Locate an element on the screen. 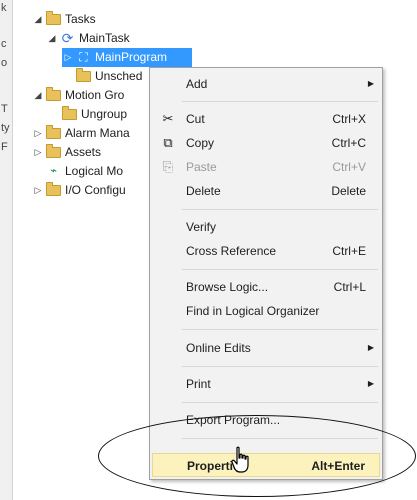  menu-item-print: Print ▶ is located at coordinates (266, 384).